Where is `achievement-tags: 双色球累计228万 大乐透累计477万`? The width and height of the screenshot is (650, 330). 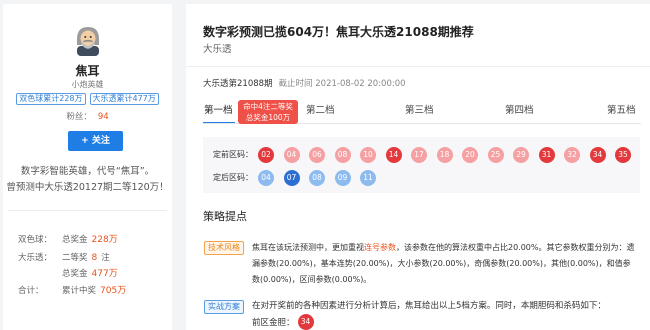
achievement-tags: 双色球累计228万 大乐透累计477万 is located at coordinates (87, 99).